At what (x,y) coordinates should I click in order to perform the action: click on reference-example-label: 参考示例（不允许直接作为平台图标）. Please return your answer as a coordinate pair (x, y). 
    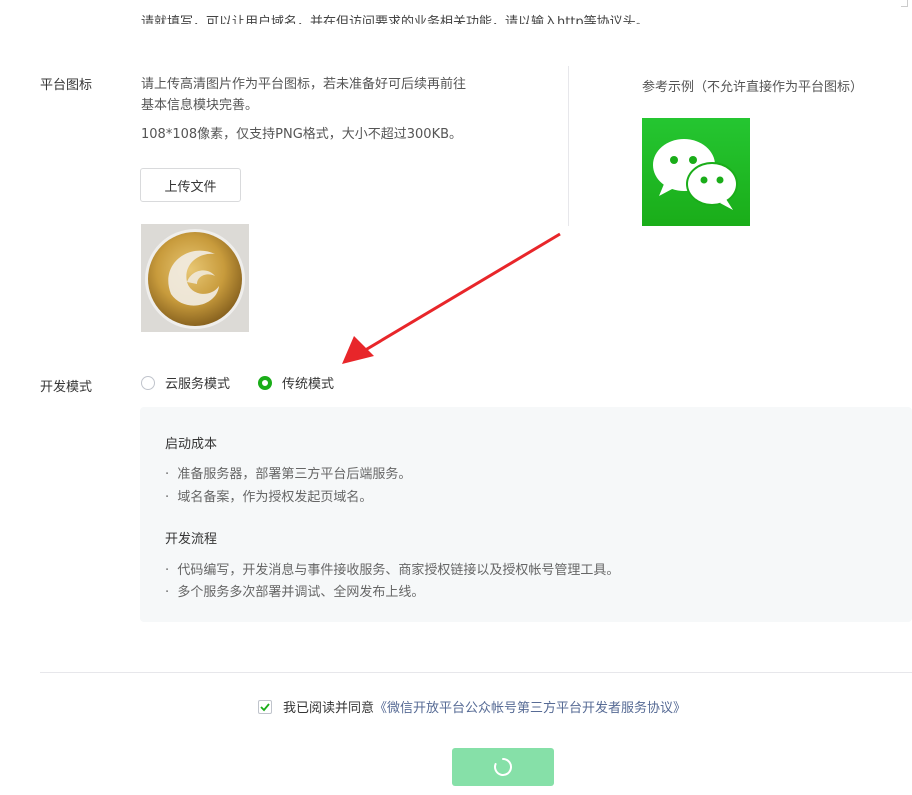
    Looking at the image, I should click on (753, 87).